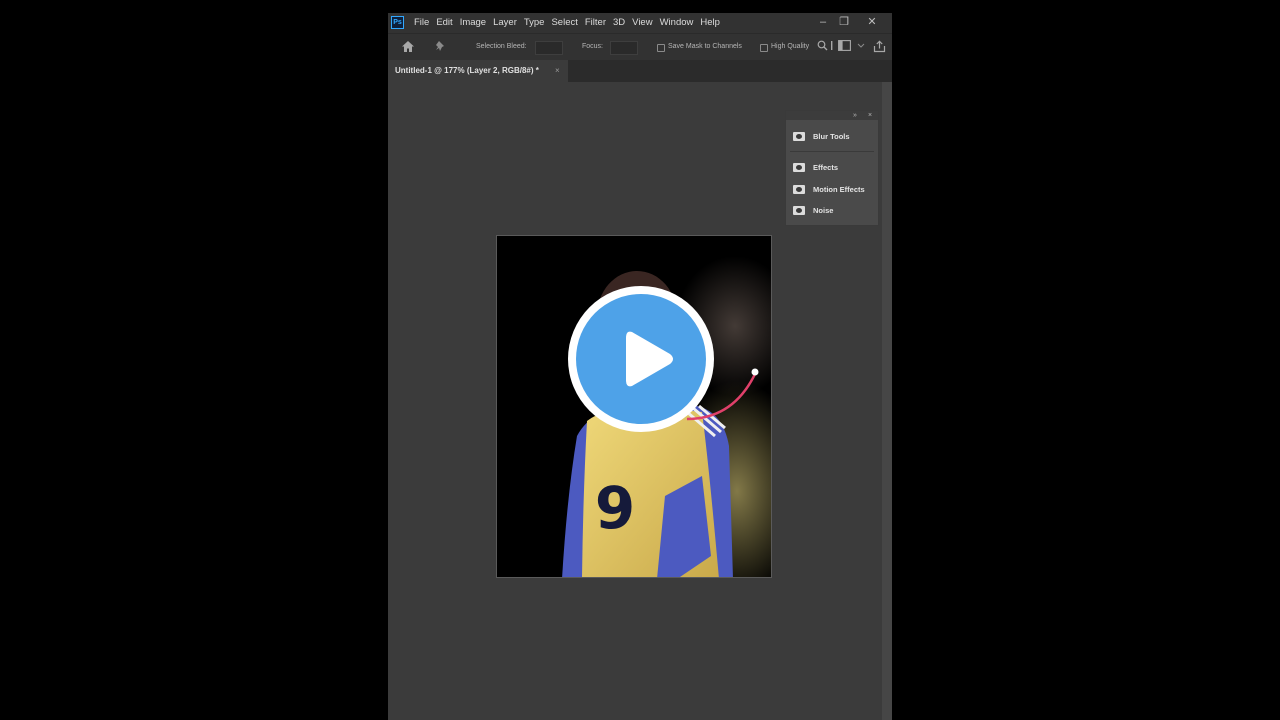 The height and width of the screenshot is (720, 1280). What do you see at coordinates (624, 48) in the screenshot?
I see `focus-field` at bounding box center [624, 48].